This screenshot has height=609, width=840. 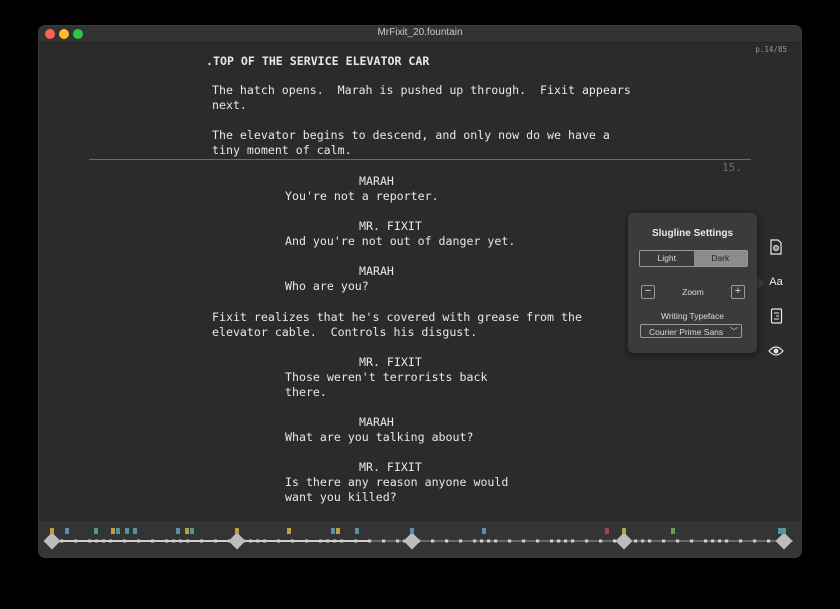 I want to click on dialogue-line: You're not a reporter., so click(x=362, y=196).